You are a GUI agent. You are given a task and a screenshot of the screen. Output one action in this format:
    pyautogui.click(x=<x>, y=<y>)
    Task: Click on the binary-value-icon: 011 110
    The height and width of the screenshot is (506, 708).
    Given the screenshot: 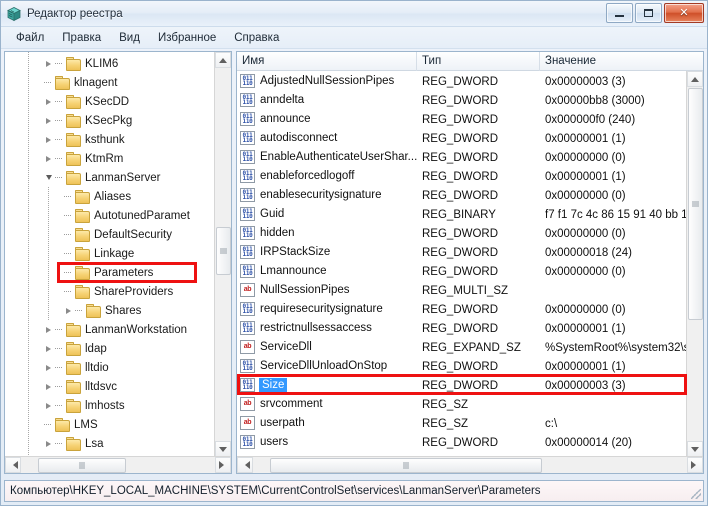 What is the action you would take?
    pyautogui.click(x=247, y=175)
    